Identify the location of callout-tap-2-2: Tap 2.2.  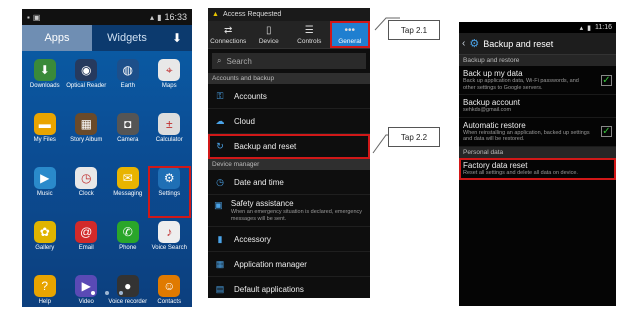
(414, 137).